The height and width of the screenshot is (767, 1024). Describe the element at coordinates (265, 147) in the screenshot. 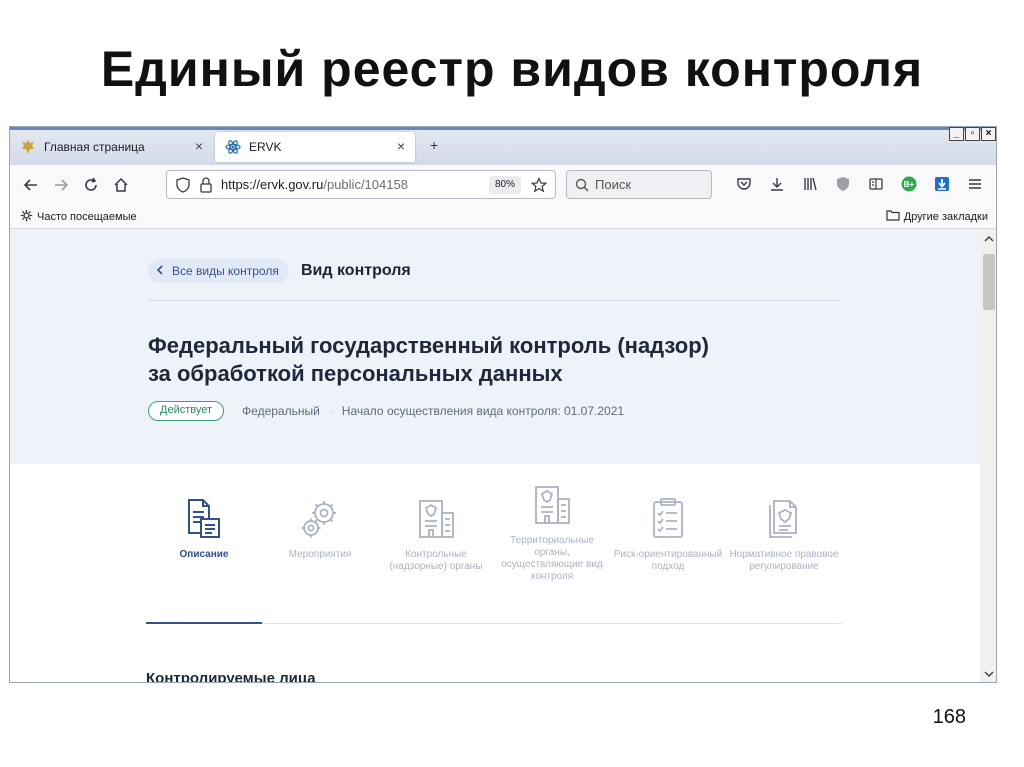

I see `tab-ervk-label: ERVK` at that location.